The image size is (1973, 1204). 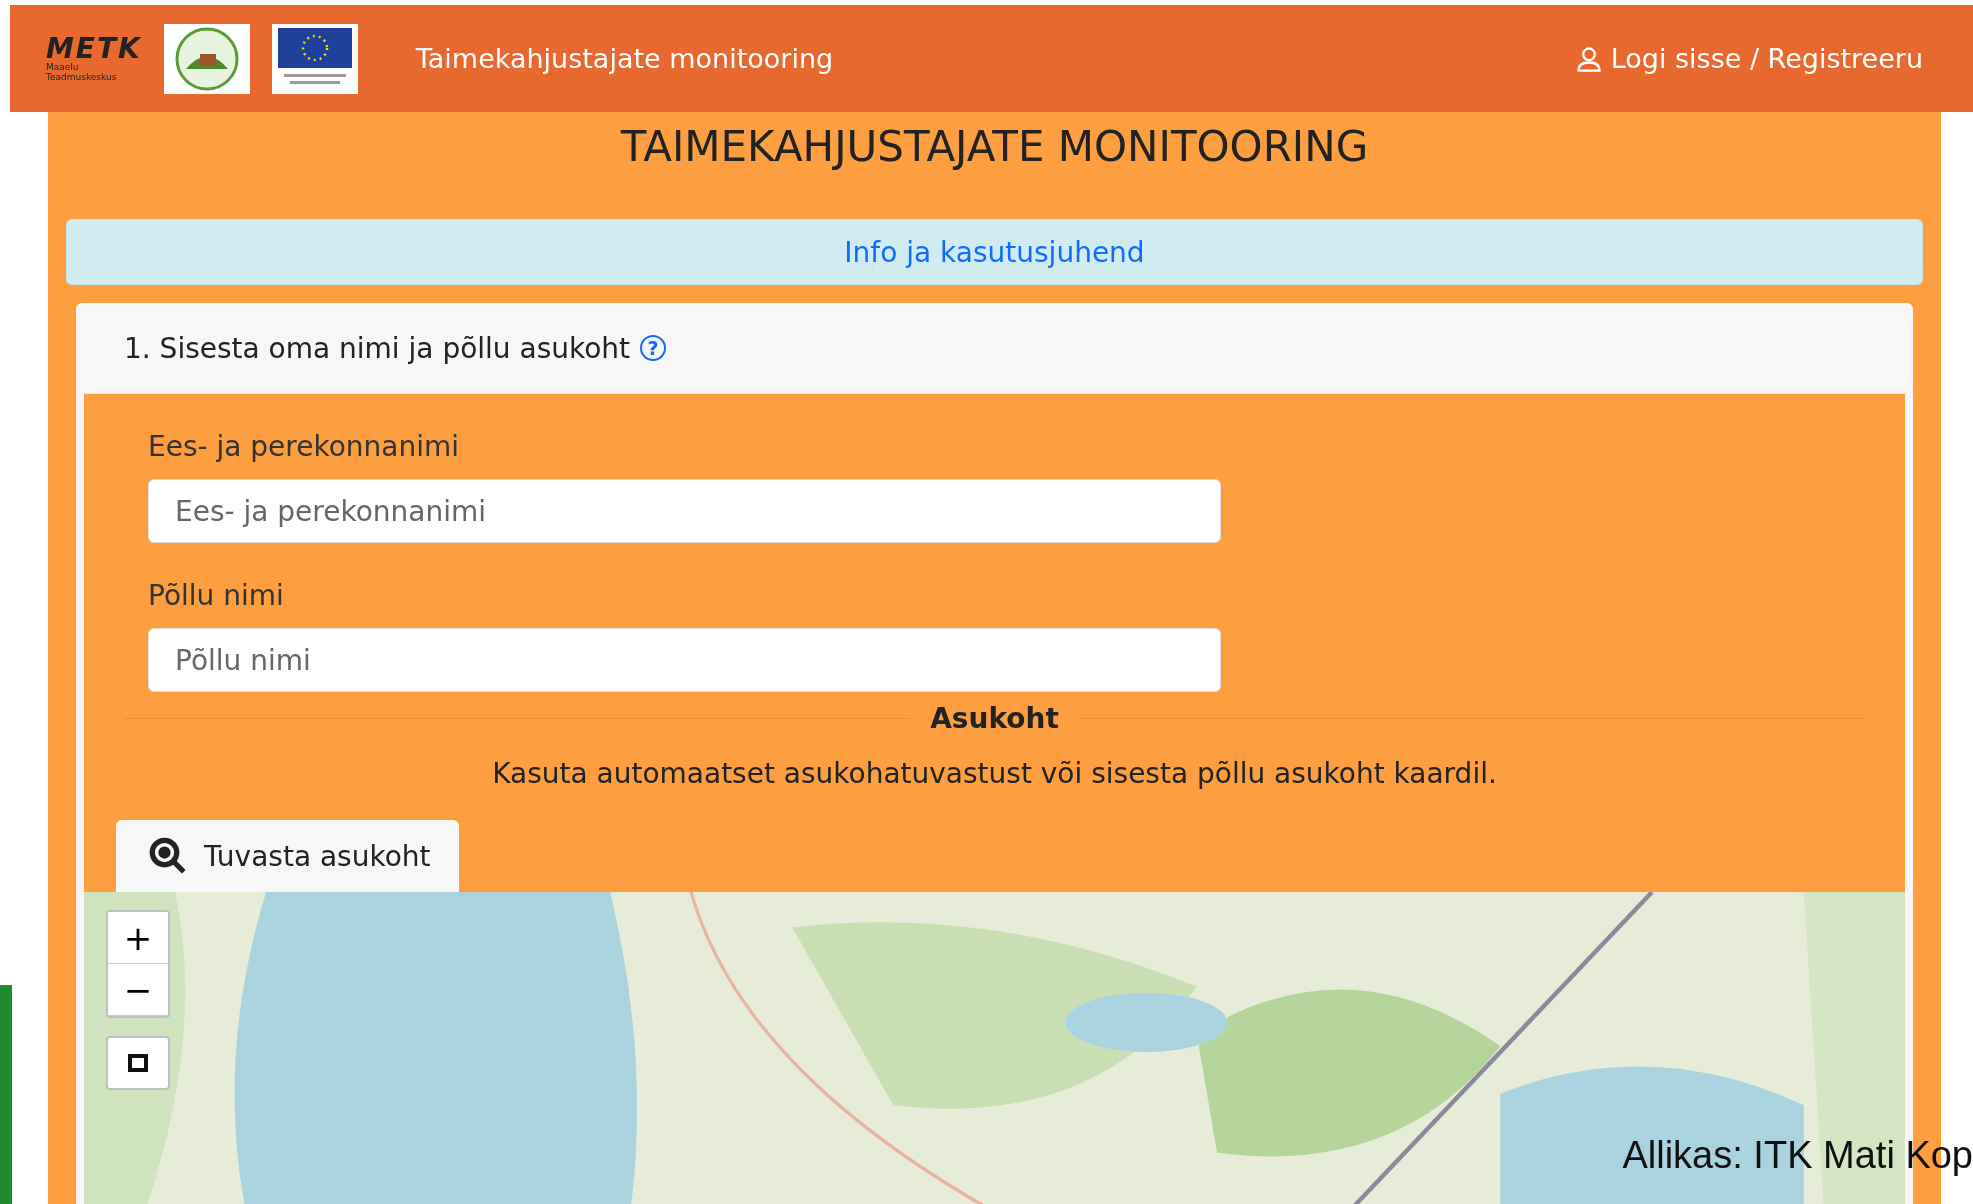 I want to click on user-icon, so click(x=1588, y=58).